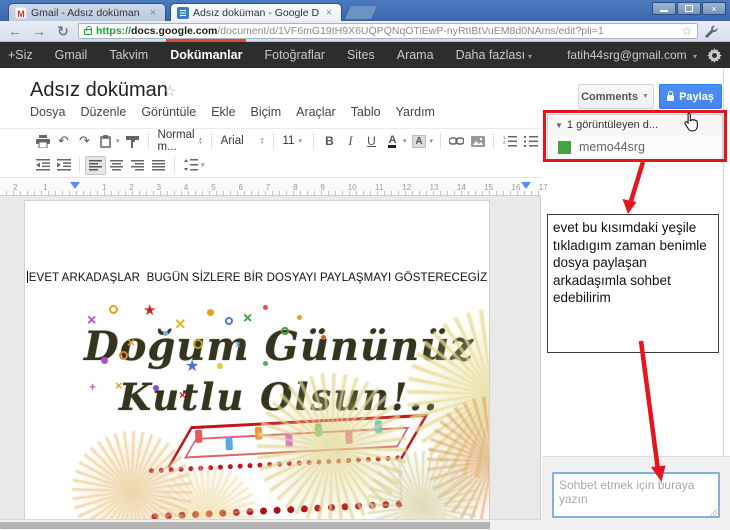 The image size is (730, 530). I want to click on insert-link-icon, so click(456, 141).